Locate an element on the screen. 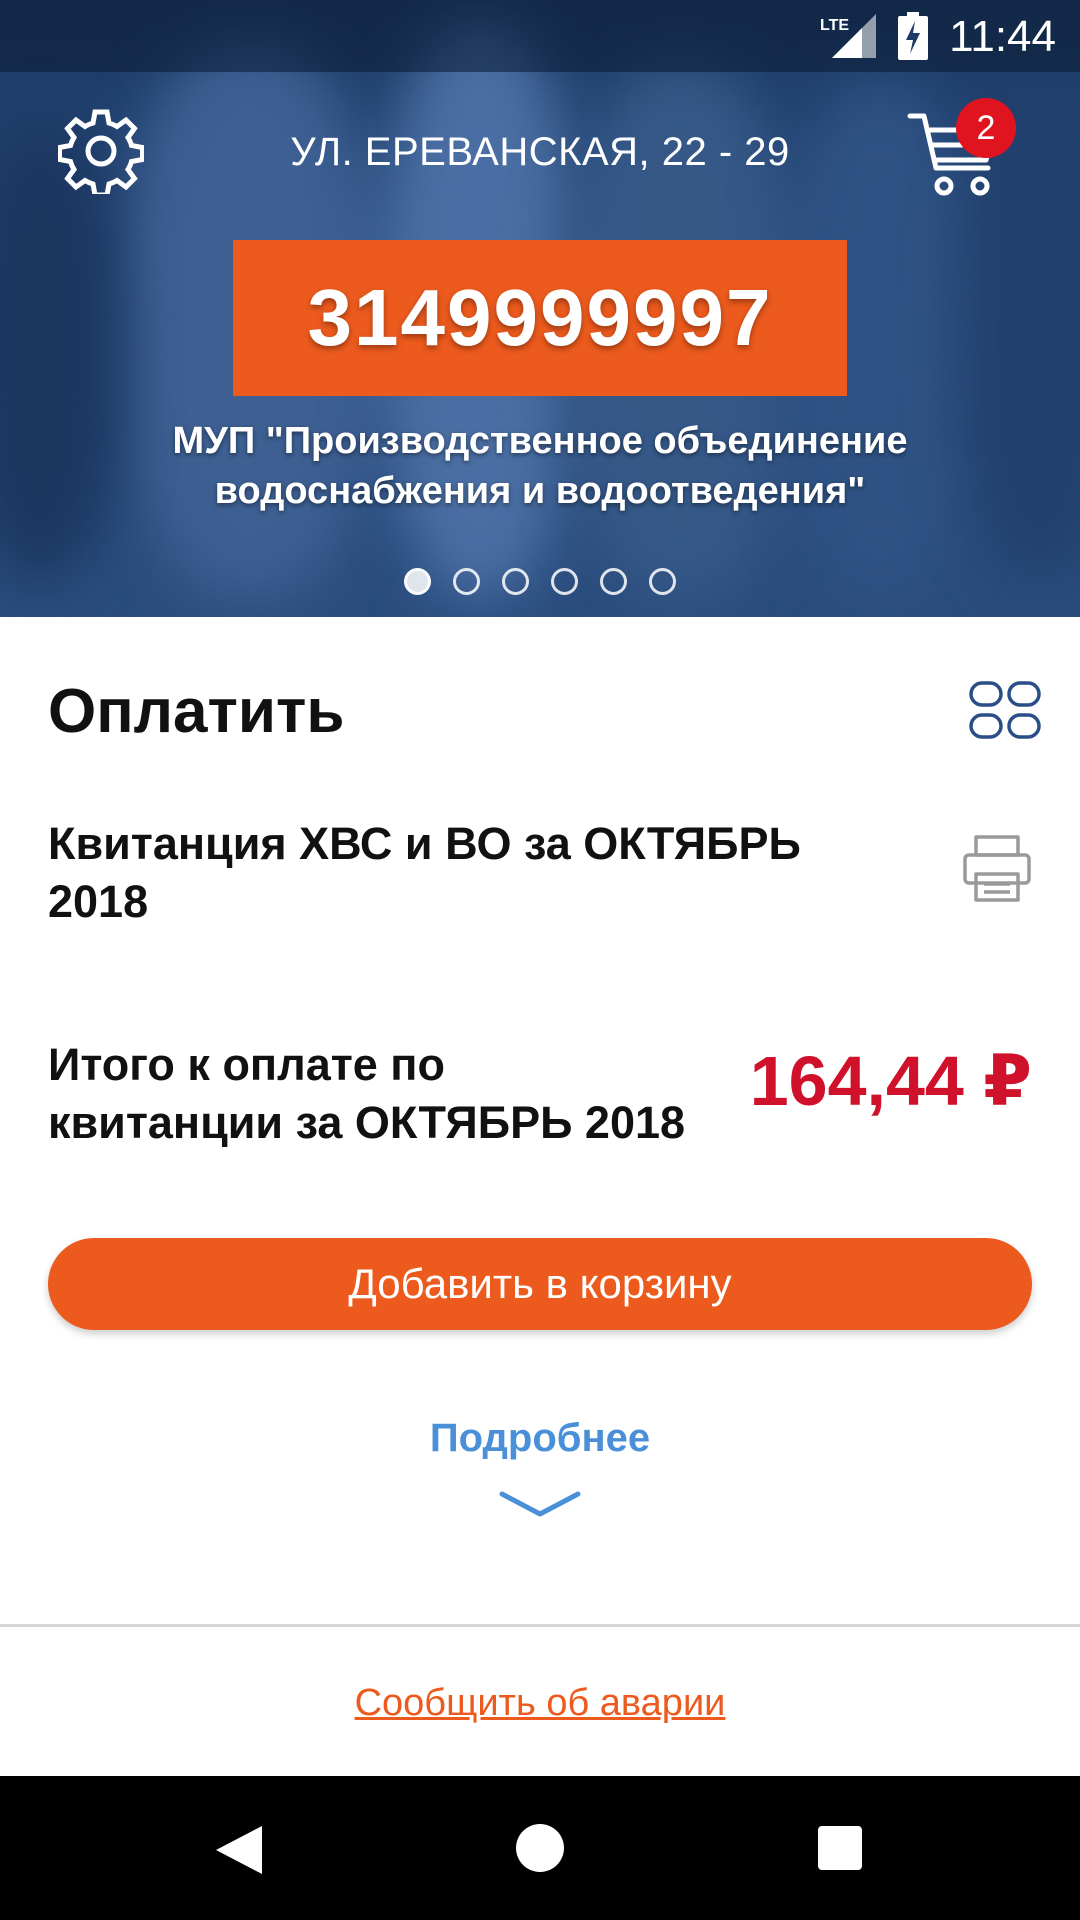 This screenshot has height=1920, width=1080. network-label: LTE is located at coordinates (834, 25).